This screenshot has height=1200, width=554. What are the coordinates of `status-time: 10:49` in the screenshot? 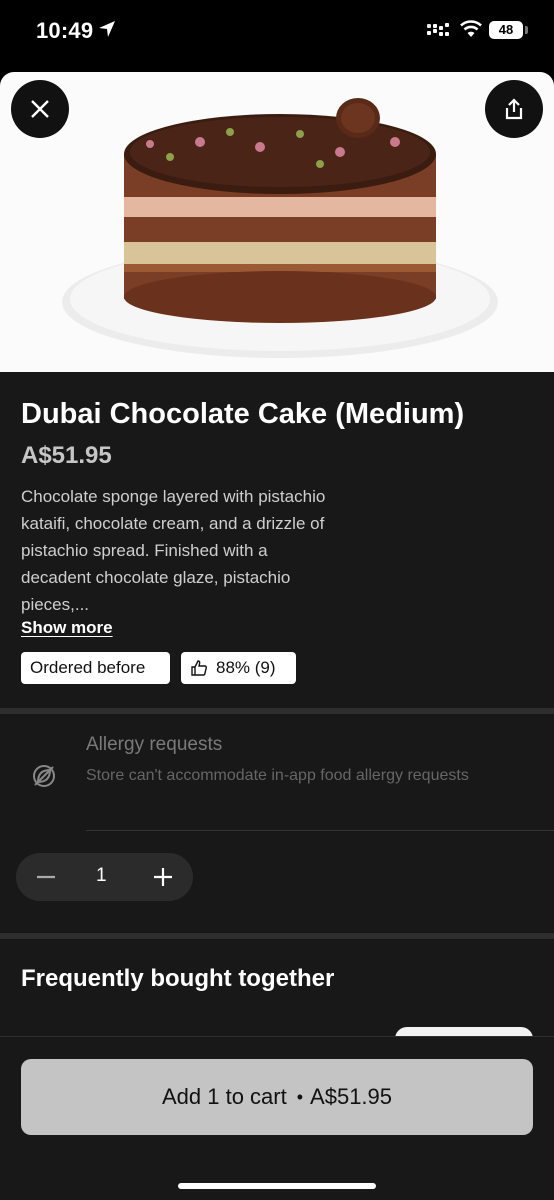 It's located at (65, 30).